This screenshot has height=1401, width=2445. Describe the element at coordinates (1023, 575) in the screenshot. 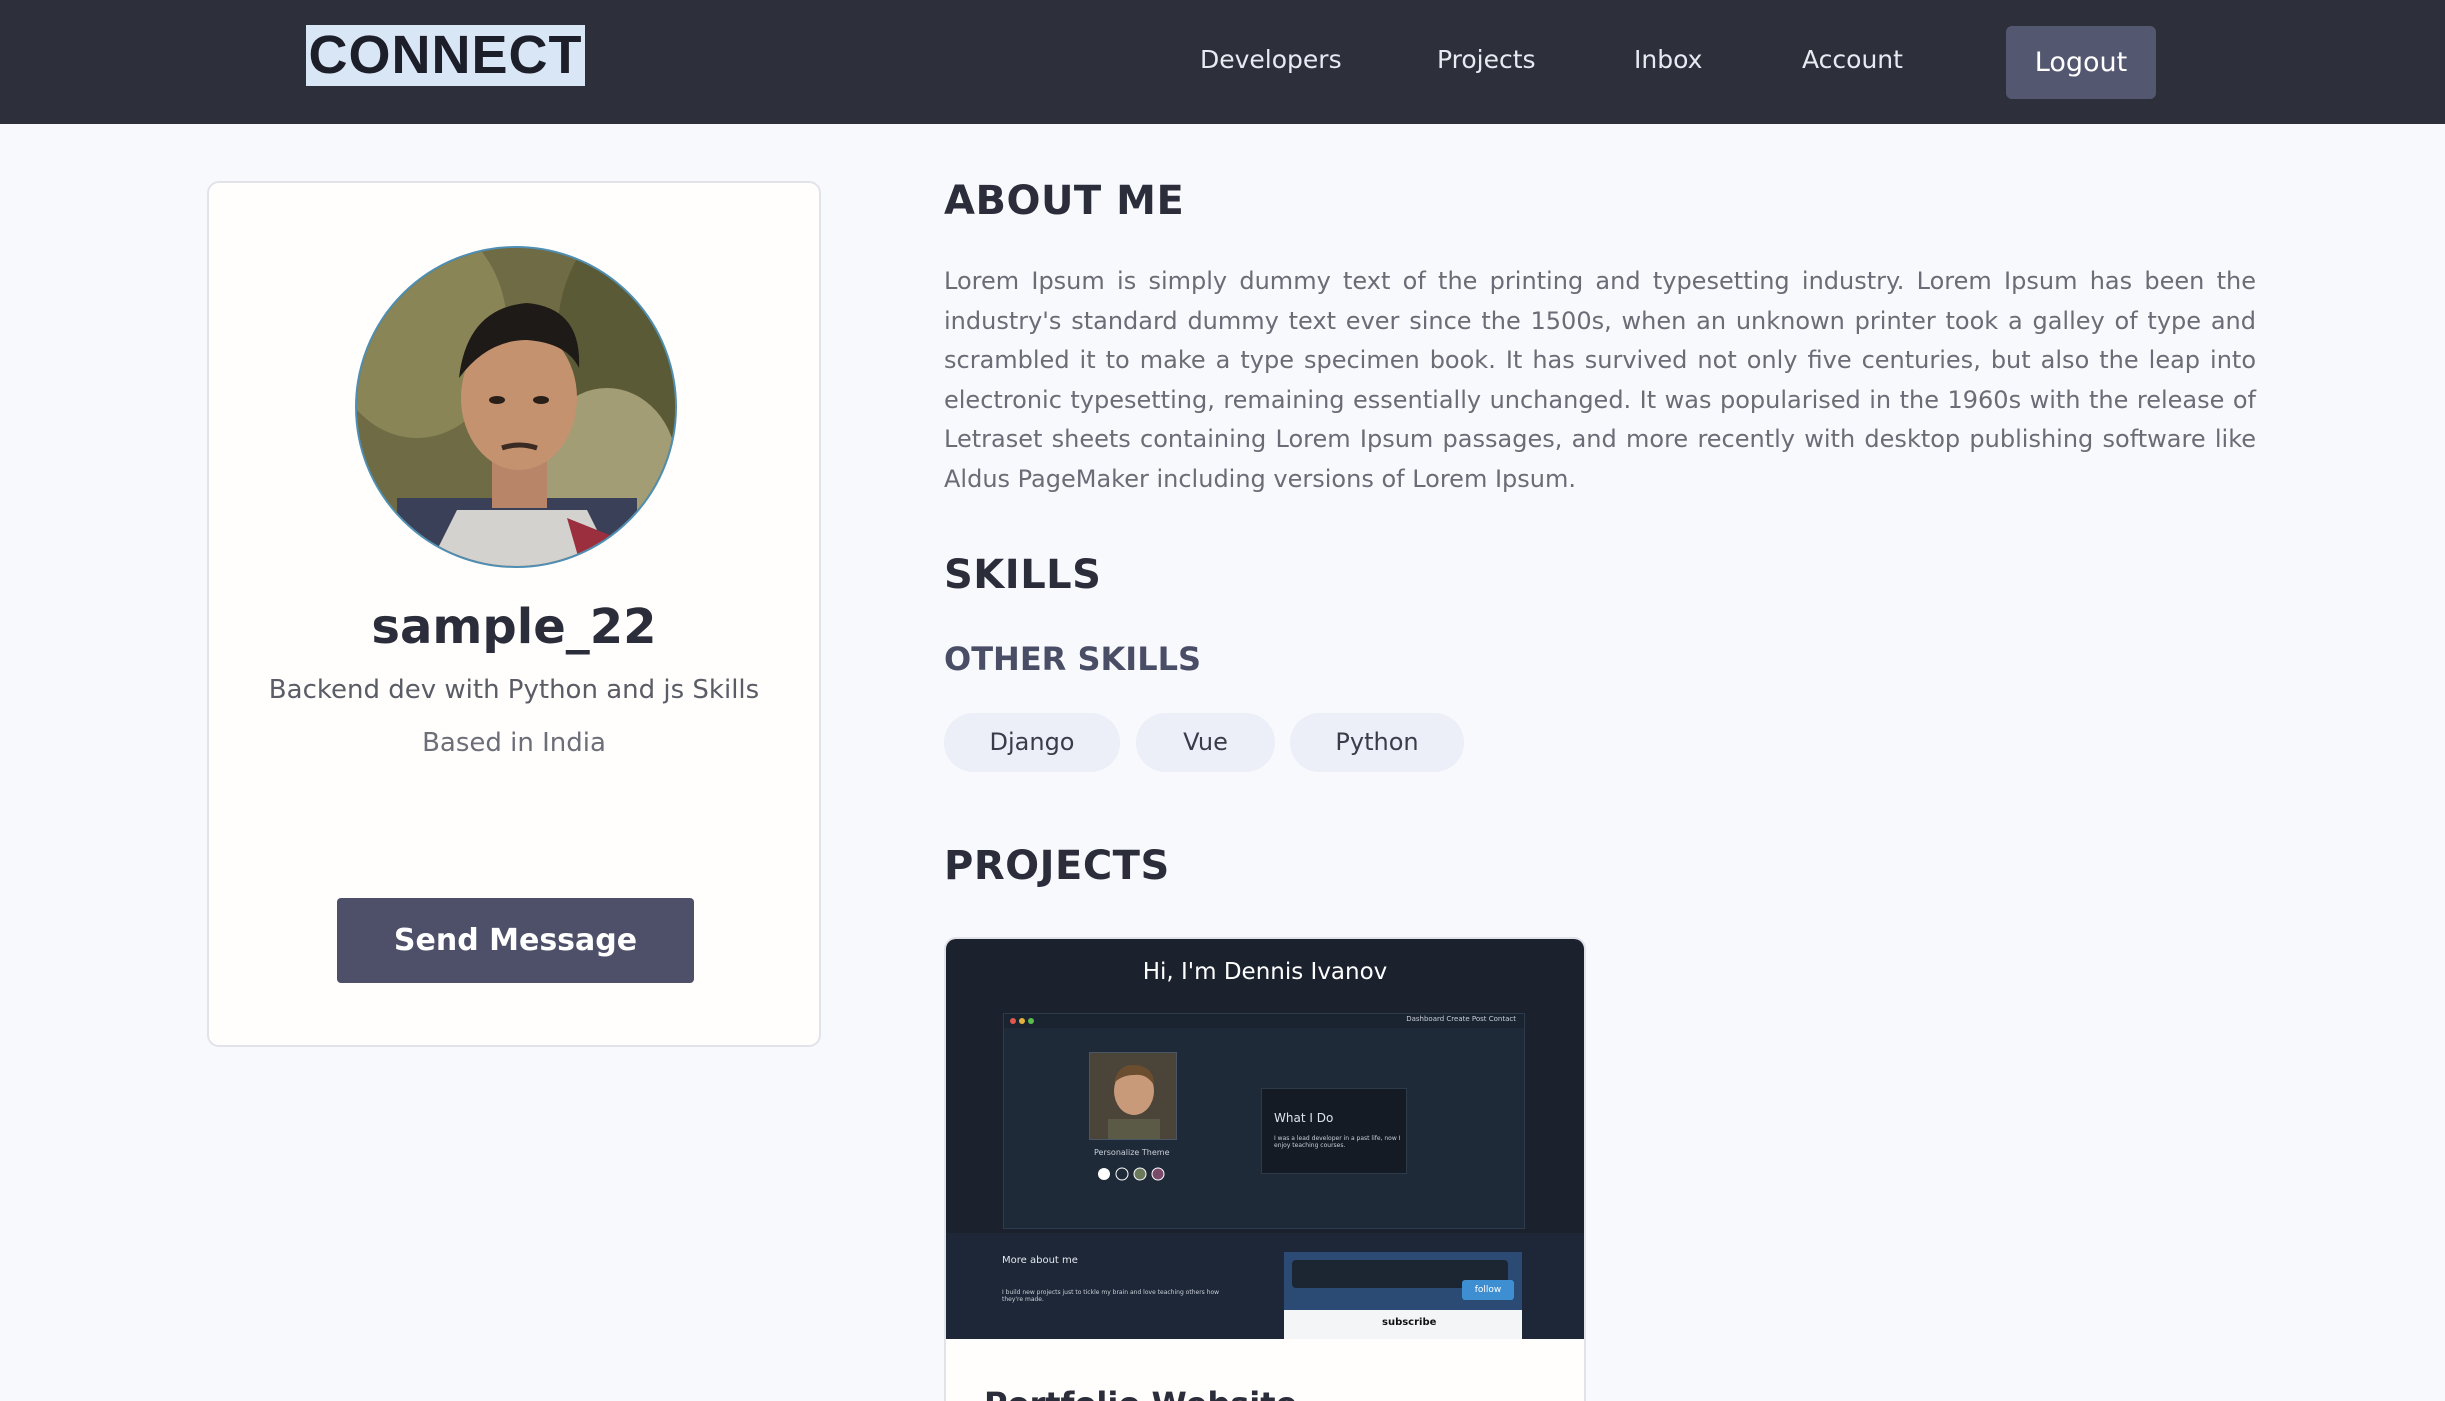

I see `skills-title: SKILLS` at that location.